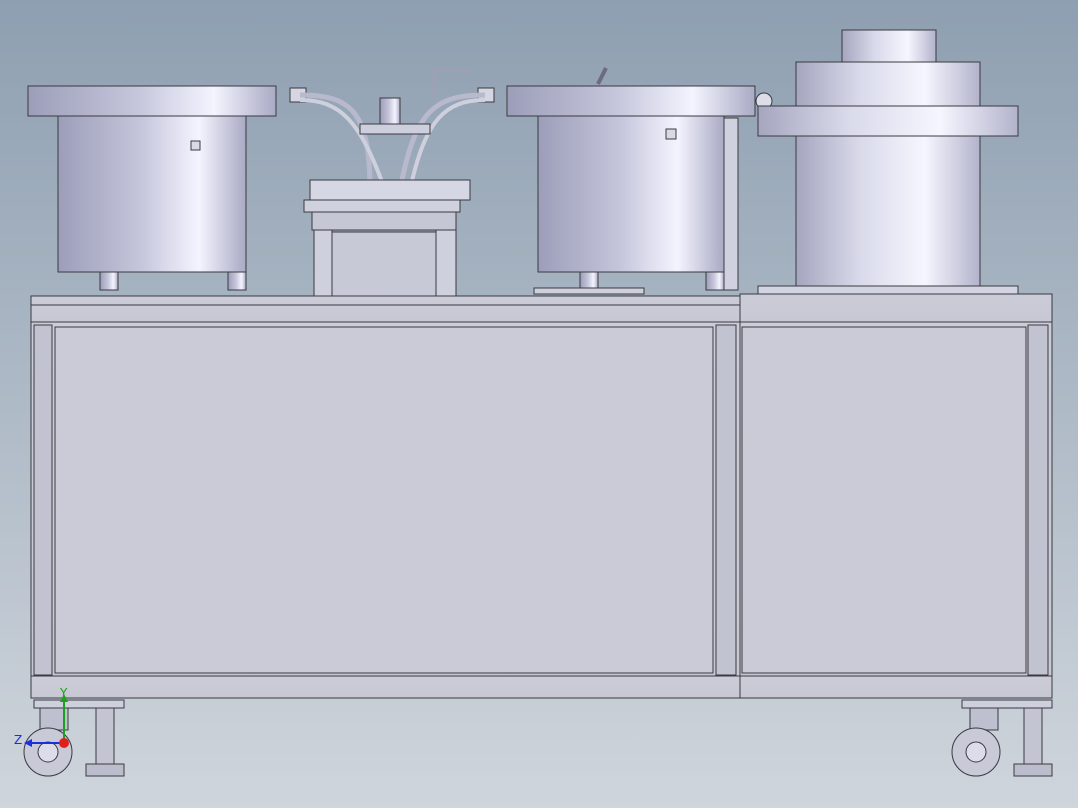  What do you see at coordinates (888, 84) in the screenshot?
I see `hopper-upper` at bounding box center [888, 84].